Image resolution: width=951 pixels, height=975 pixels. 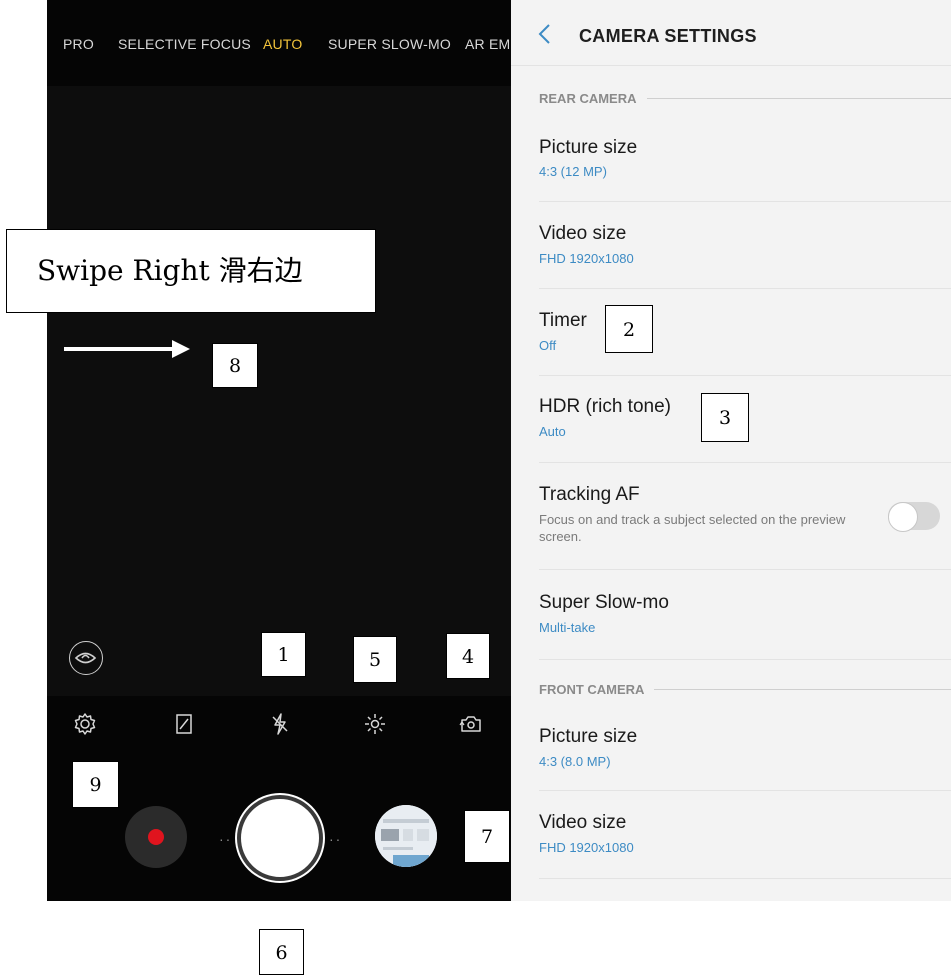 I want to click on setting-row-rear-picture-size: Picture size 4:3 (12 MP), so click(x=745, y=160).